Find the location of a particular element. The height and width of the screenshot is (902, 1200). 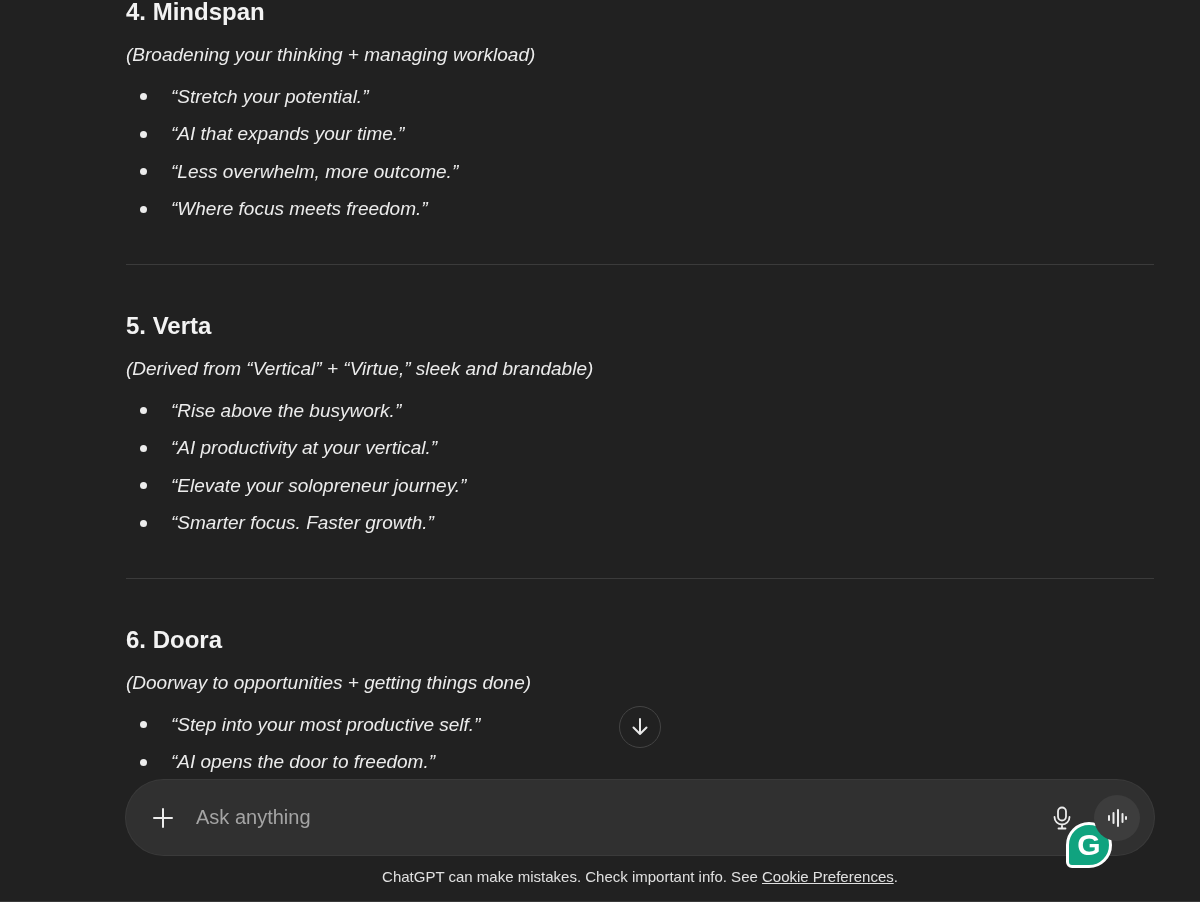

bullet-text: “Where focus meets freedom.” is located at coordinates (299, 209).